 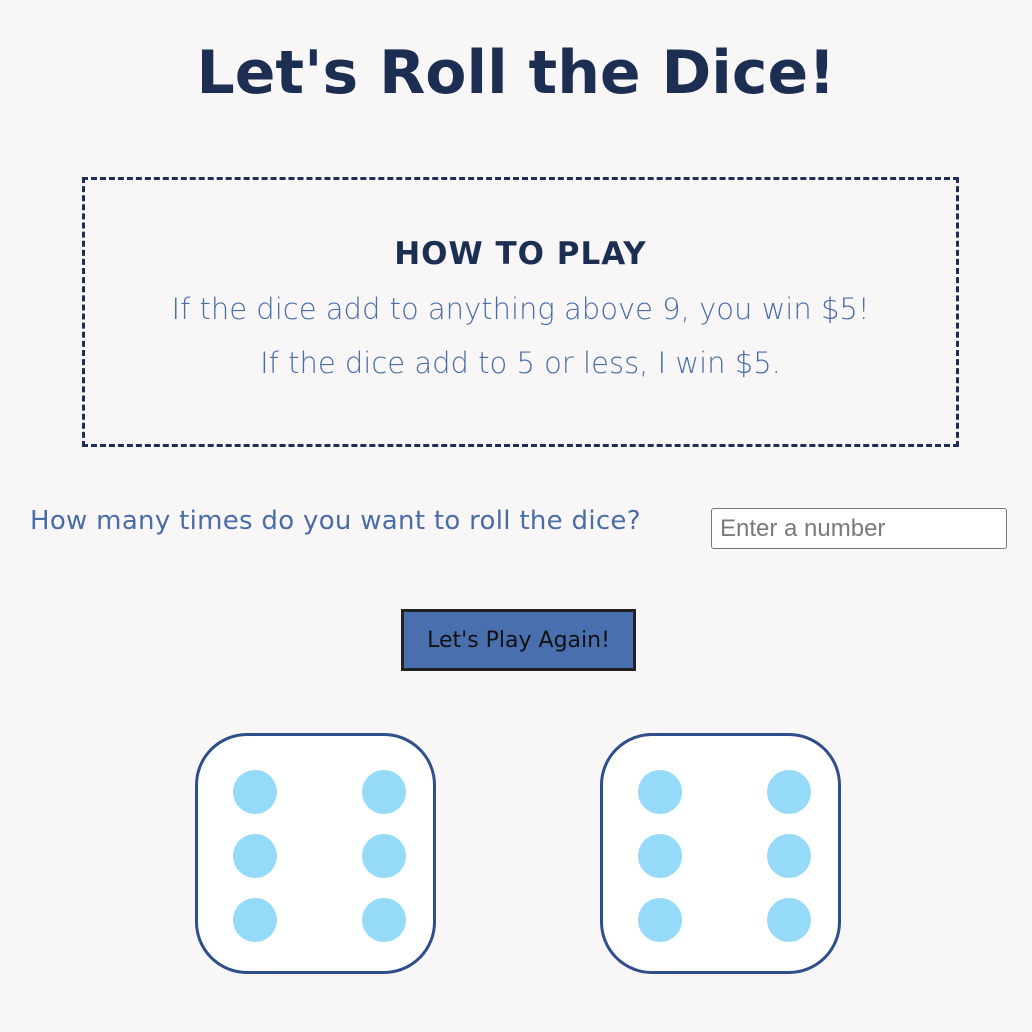 I want to click on die-right, so click(x=720, y=853).